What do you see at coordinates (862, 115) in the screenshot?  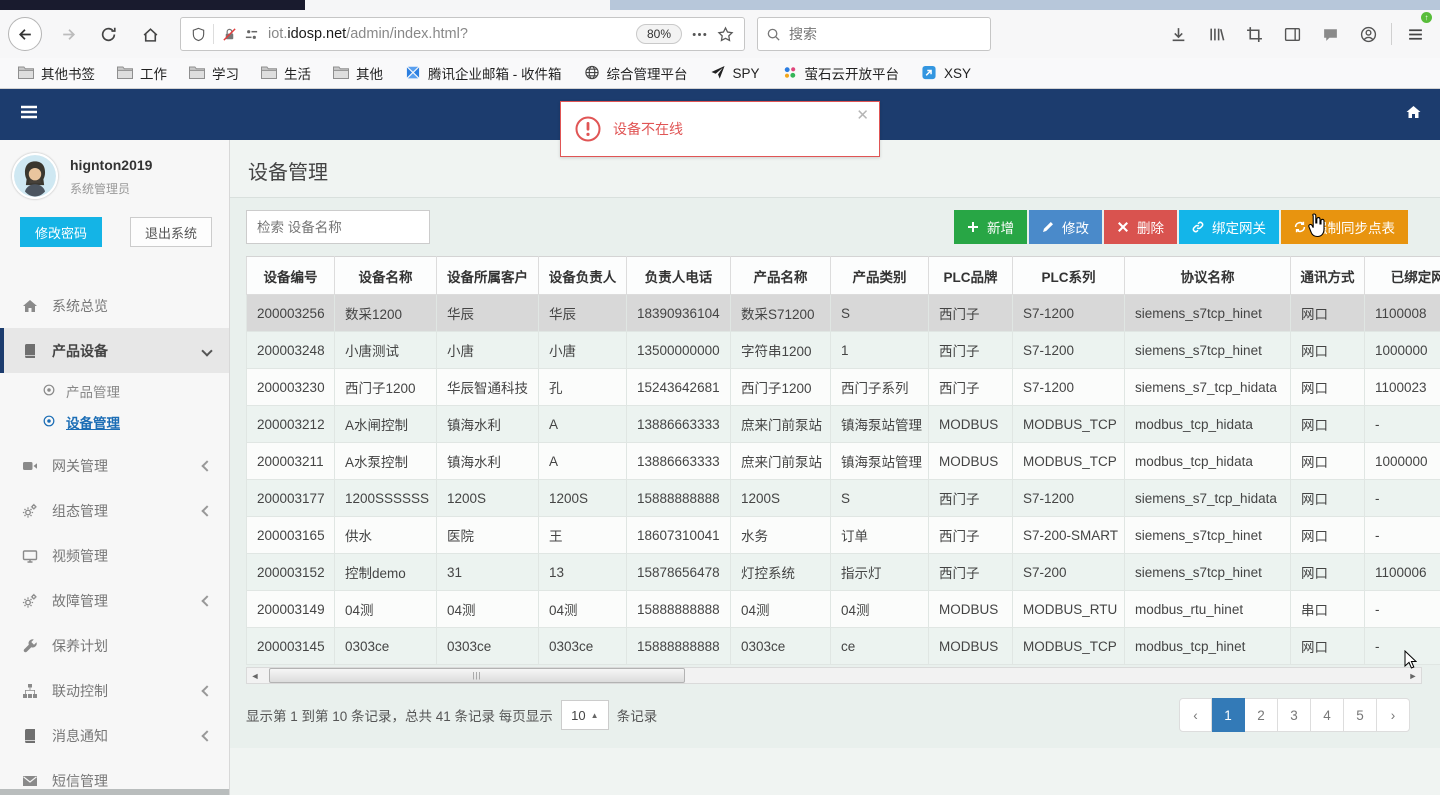 I see `alert-close-icon: ✕` at bounding box center [862, 115].